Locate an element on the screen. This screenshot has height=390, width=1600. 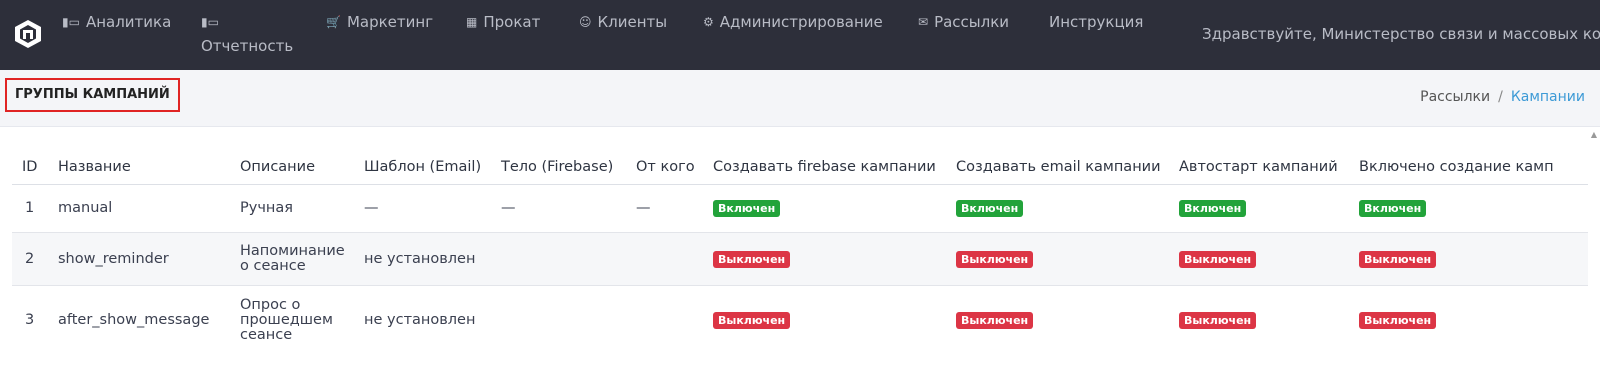
column-header-creation-enabled: Включено создание камп is located at coordinates (1456, 167).